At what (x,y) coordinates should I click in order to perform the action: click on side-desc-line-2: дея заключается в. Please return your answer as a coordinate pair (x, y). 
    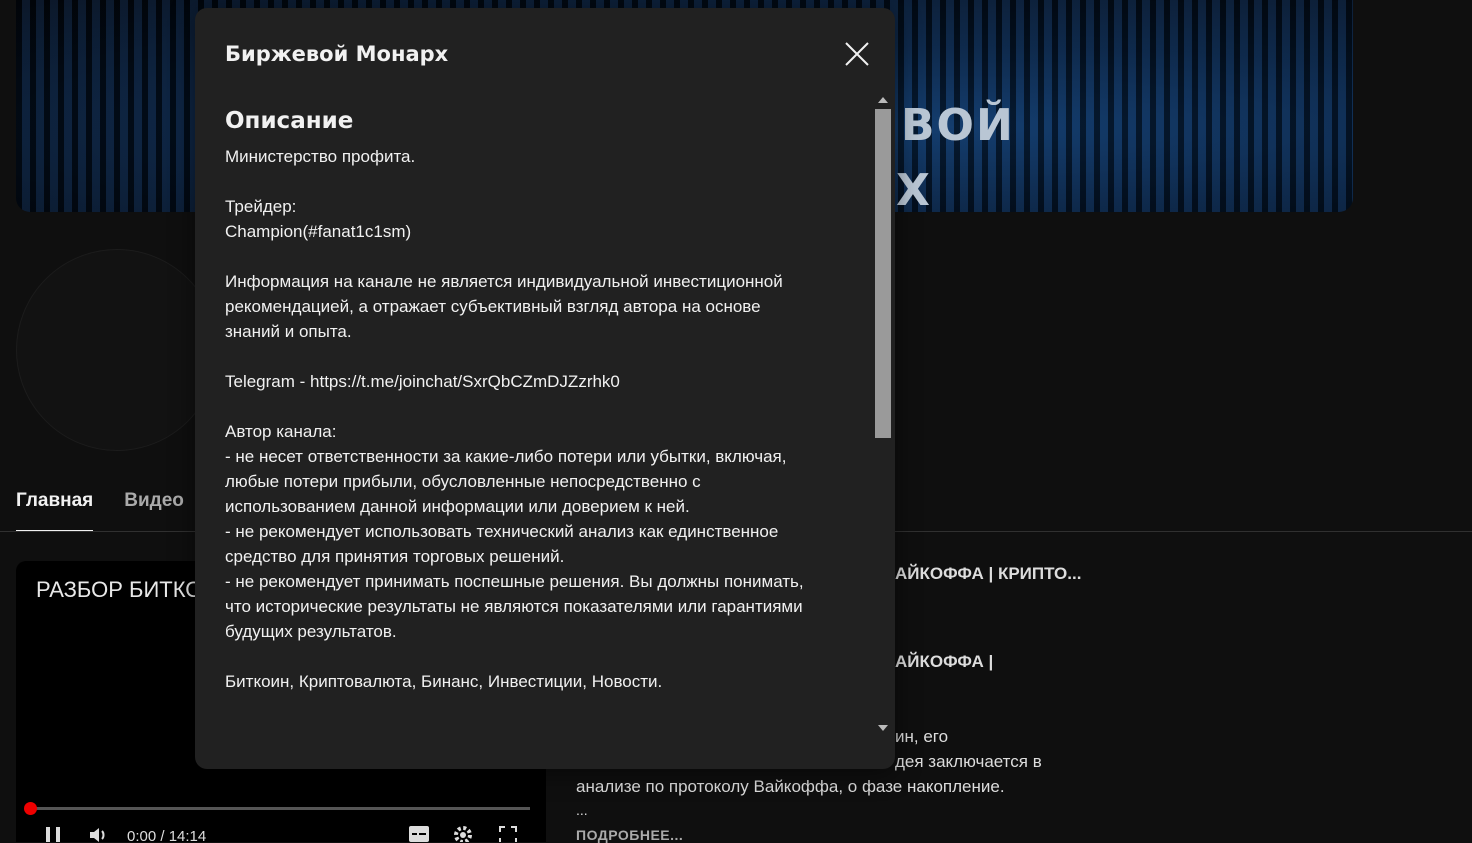
    Looking at the image, I should click on (968, 761).